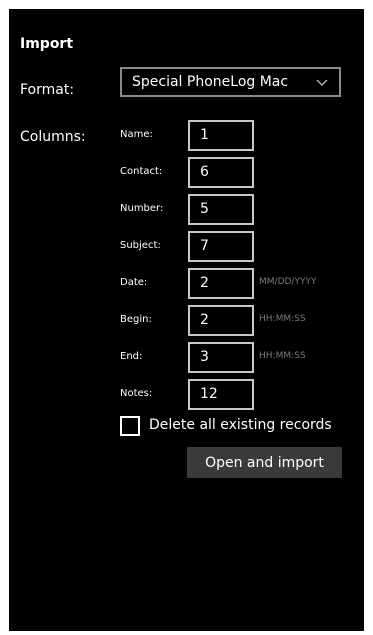 The width and height of the screenshot is (373, 635). I want to click on number-column-input: 5, so click(221, 209).